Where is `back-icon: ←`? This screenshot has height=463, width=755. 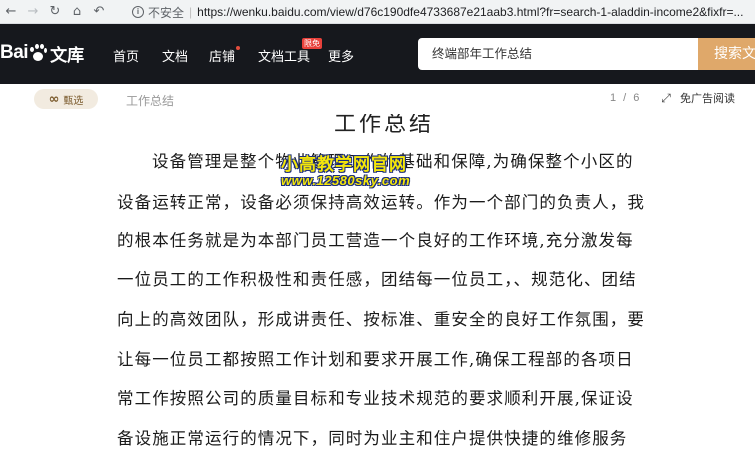 back-icon: ← is located at coordinates (11, 12).